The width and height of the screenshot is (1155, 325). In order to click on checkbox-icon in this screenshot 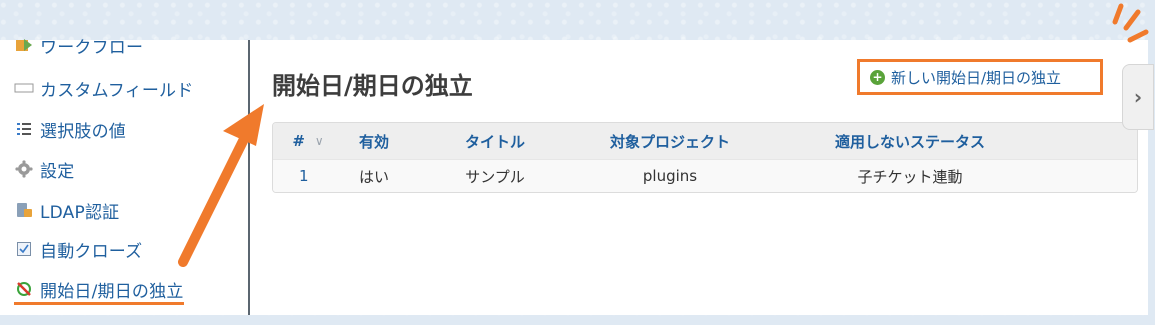, I will do `click(24, 249)`.